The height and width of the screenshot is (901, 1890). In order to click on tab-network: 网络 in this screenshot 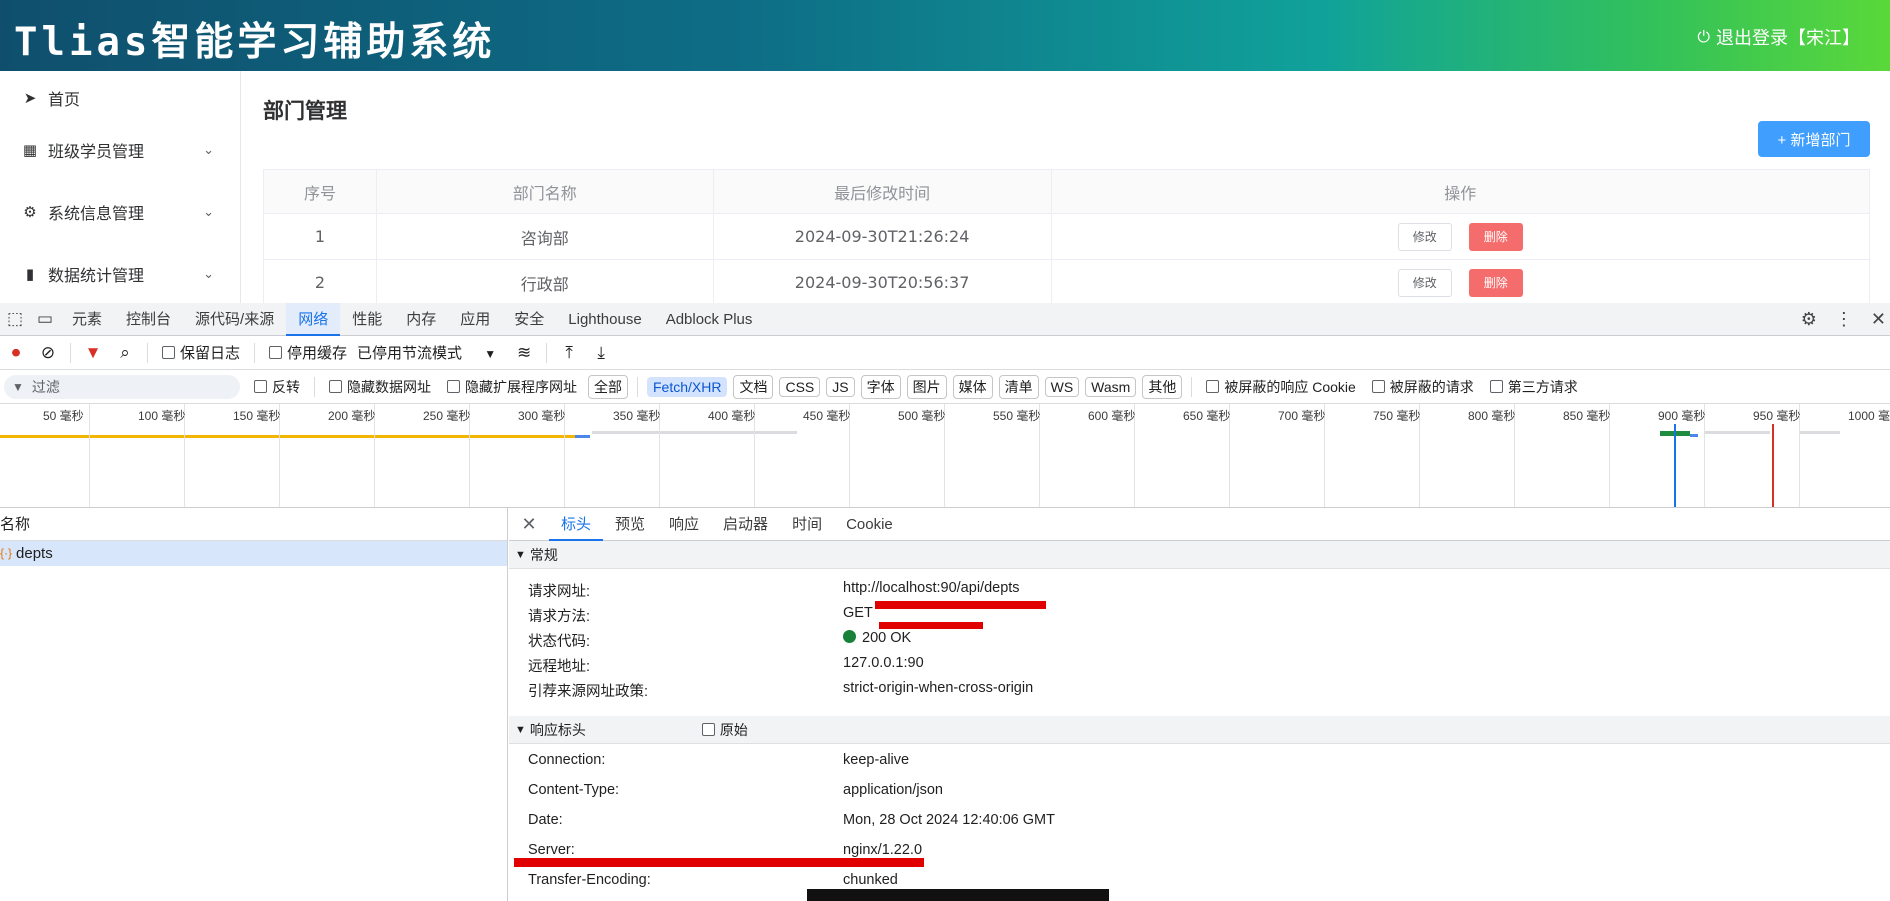, I will do `click(313, 319)`.